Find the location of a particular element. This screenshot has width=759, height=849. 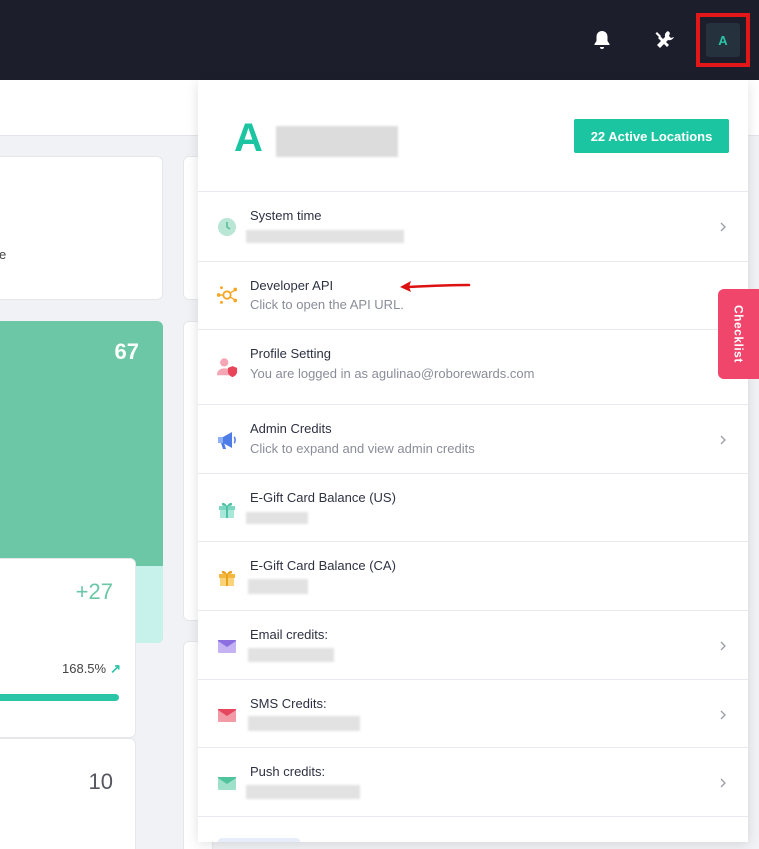

row-title: System time is located at coordinates (286, 215).